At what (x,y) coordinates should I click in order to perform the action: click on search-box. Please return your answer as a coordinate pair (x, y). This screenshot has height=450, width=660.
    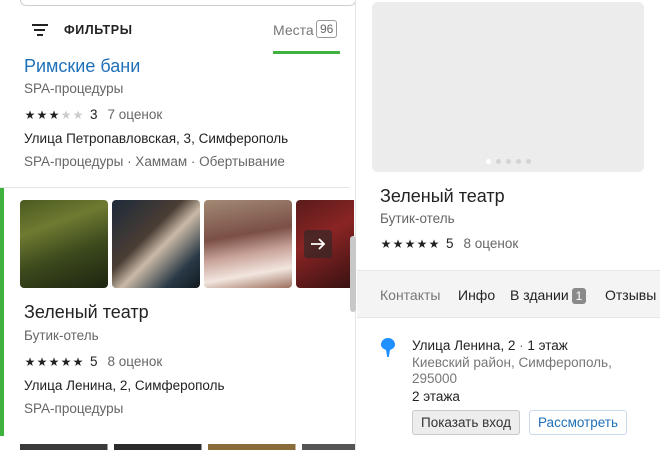
    Looking at the image, I should click on (187, 3).